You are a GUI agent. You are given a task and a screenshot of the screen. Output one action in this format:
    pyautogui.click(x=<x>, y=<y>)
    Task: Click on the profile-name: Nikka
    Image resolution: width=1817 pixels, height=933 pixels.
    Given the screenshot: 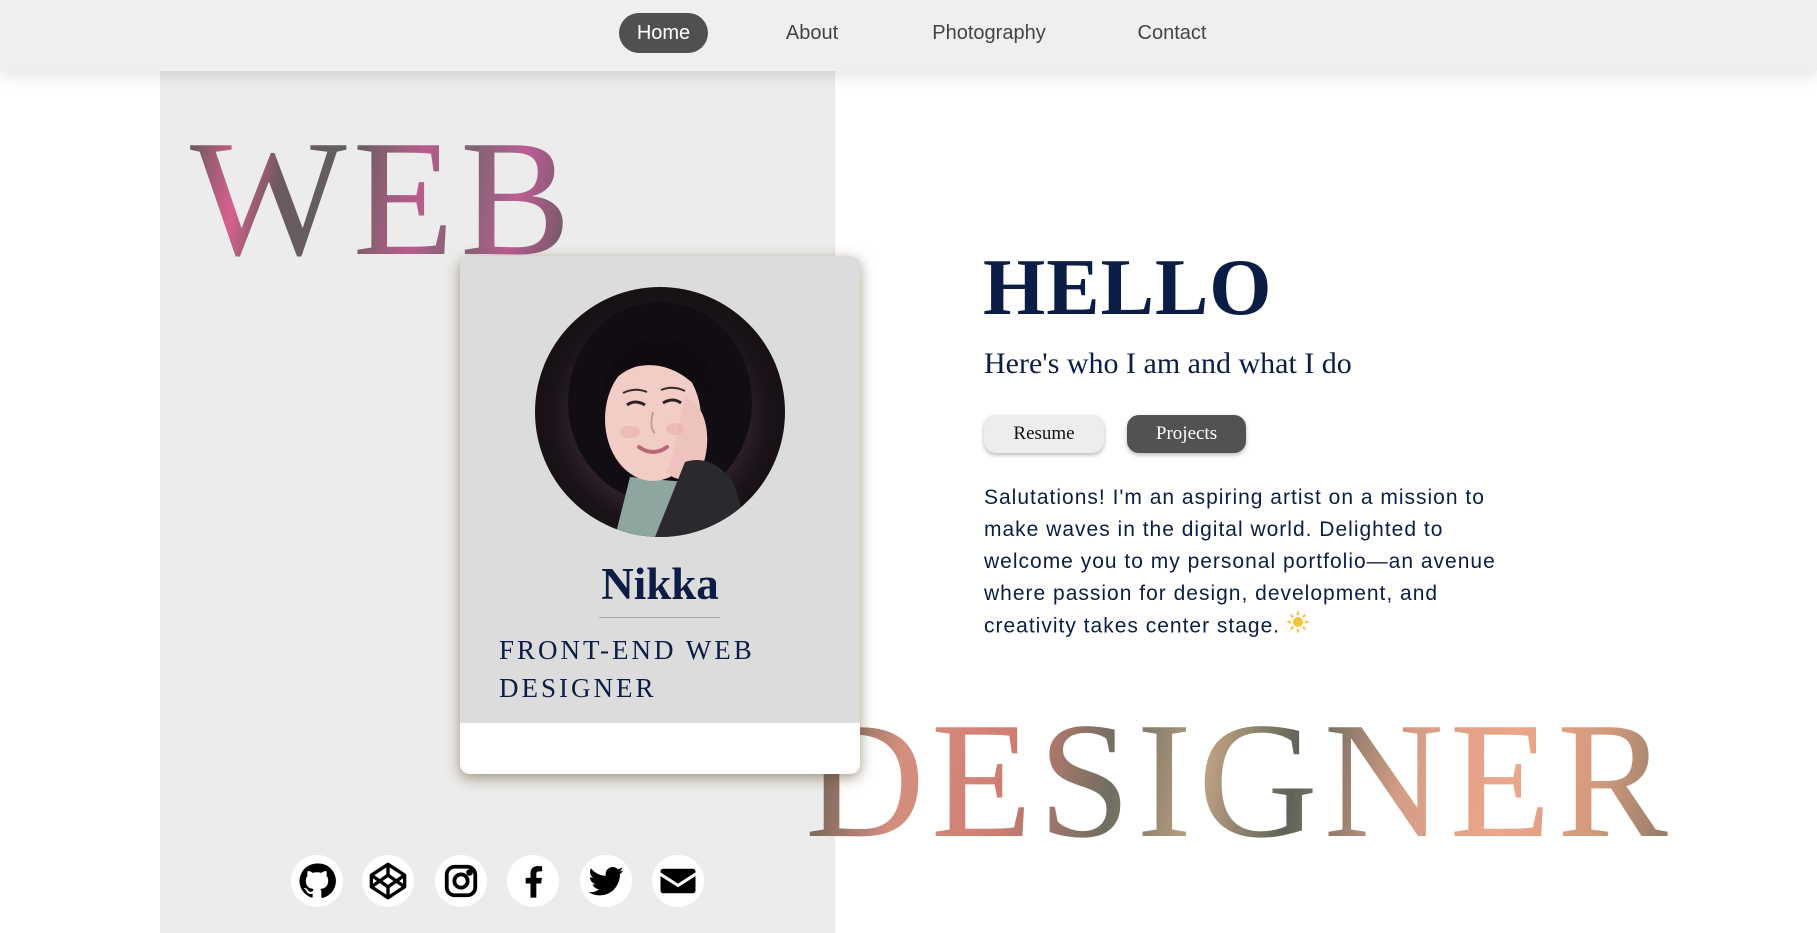 What is the action you would take?
    pyautogui.click(x=660, y=584)
    